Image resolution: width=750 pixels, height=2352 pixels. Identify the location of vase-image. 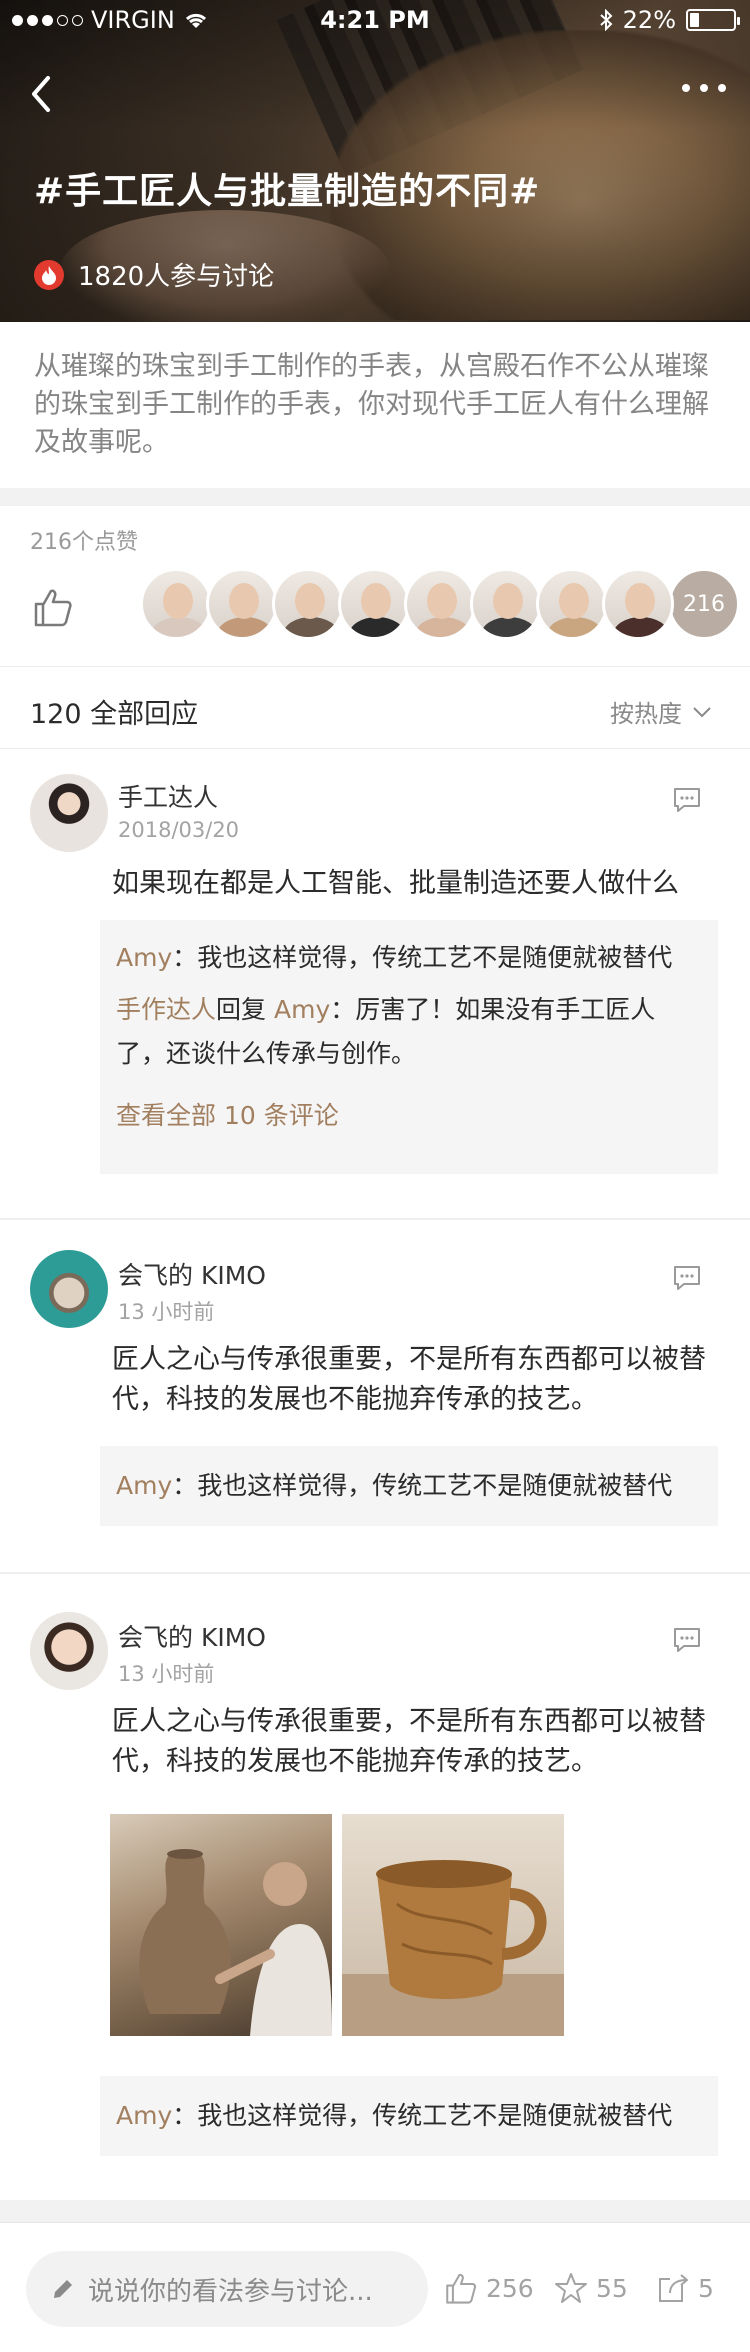
(235, 1942).